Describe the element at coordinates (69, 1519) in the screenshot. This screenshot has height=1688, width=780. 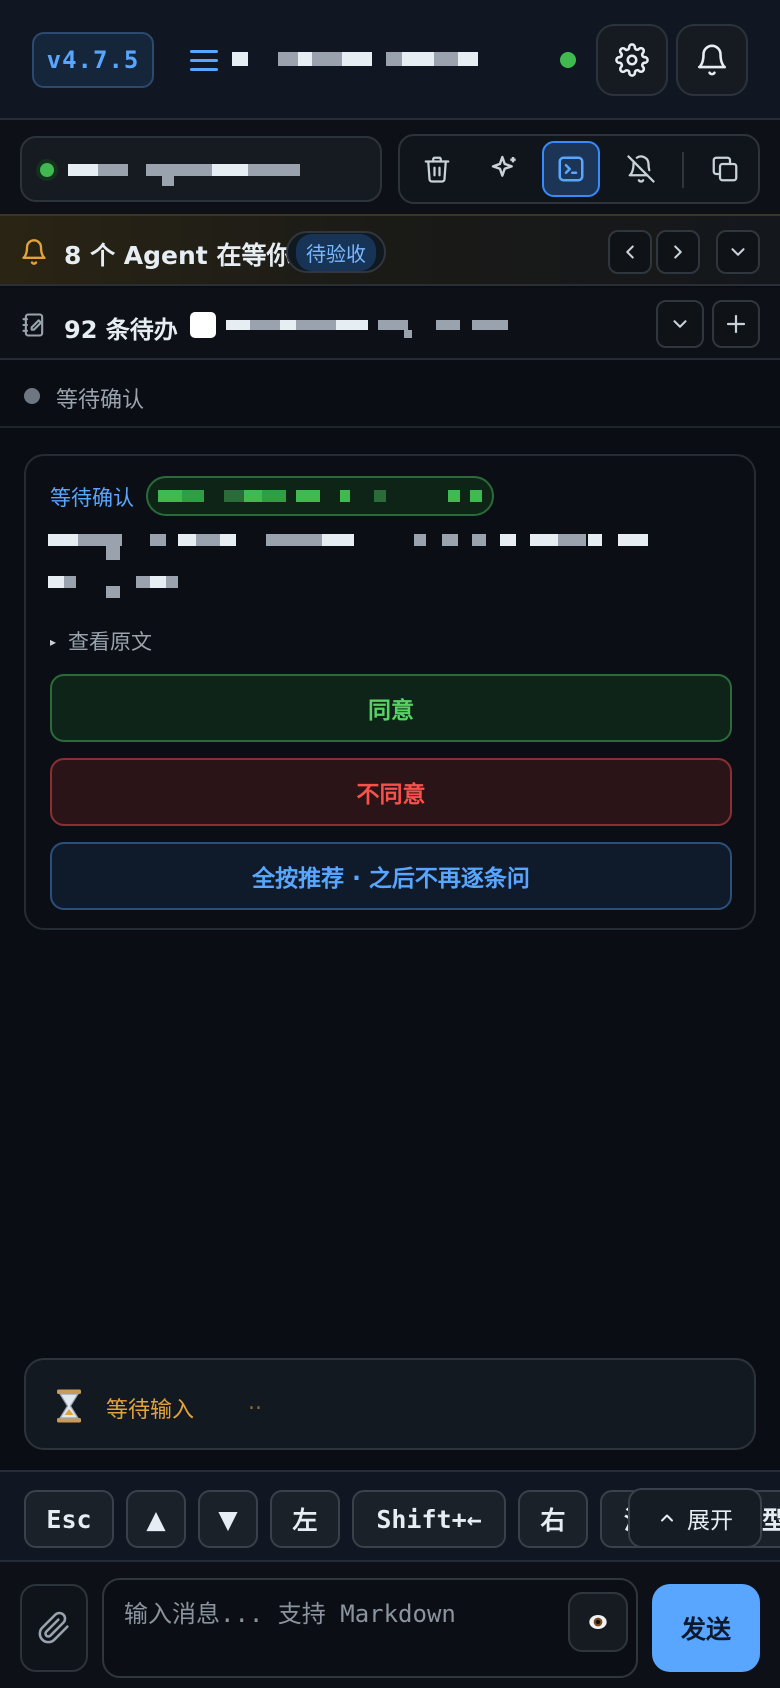
I see `esc-key: Esc` at that location.